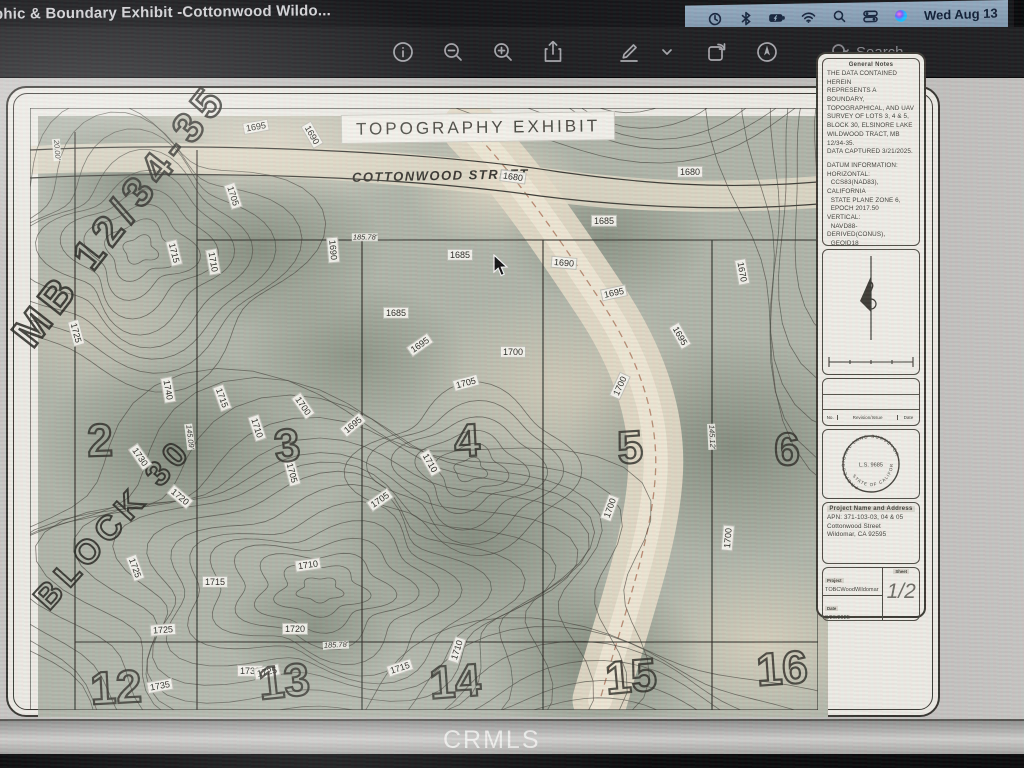  Describe the element at coordinates (870, 16) in the screenshot. I see `control-center-icon` at that location.